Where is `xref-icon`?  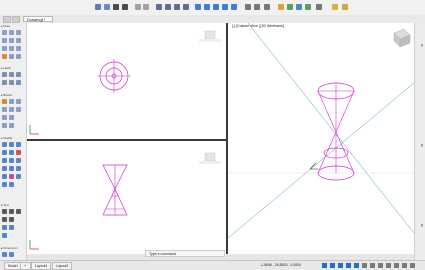 xref-icon is located at coordinates (4, 109).